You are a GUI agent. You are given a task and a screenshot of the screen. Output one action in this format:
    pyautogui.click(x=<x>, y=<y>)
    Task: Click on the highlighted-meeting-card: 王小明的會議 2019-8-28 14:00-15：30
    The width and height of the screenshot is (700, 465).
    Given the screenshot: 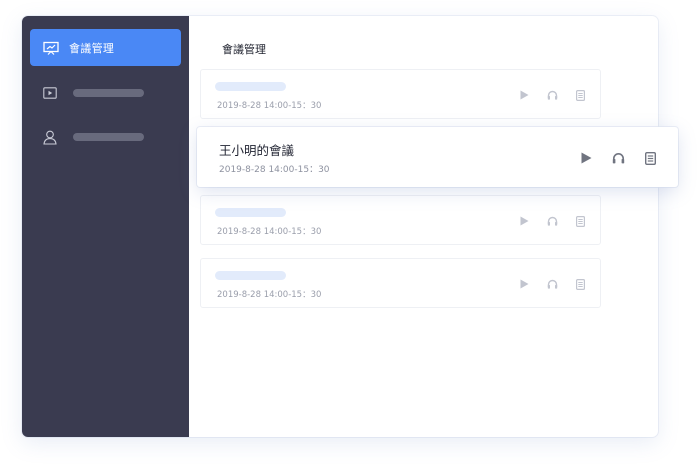 What is the action you would take?
    pyautogui.click(x=437, y=157)
    